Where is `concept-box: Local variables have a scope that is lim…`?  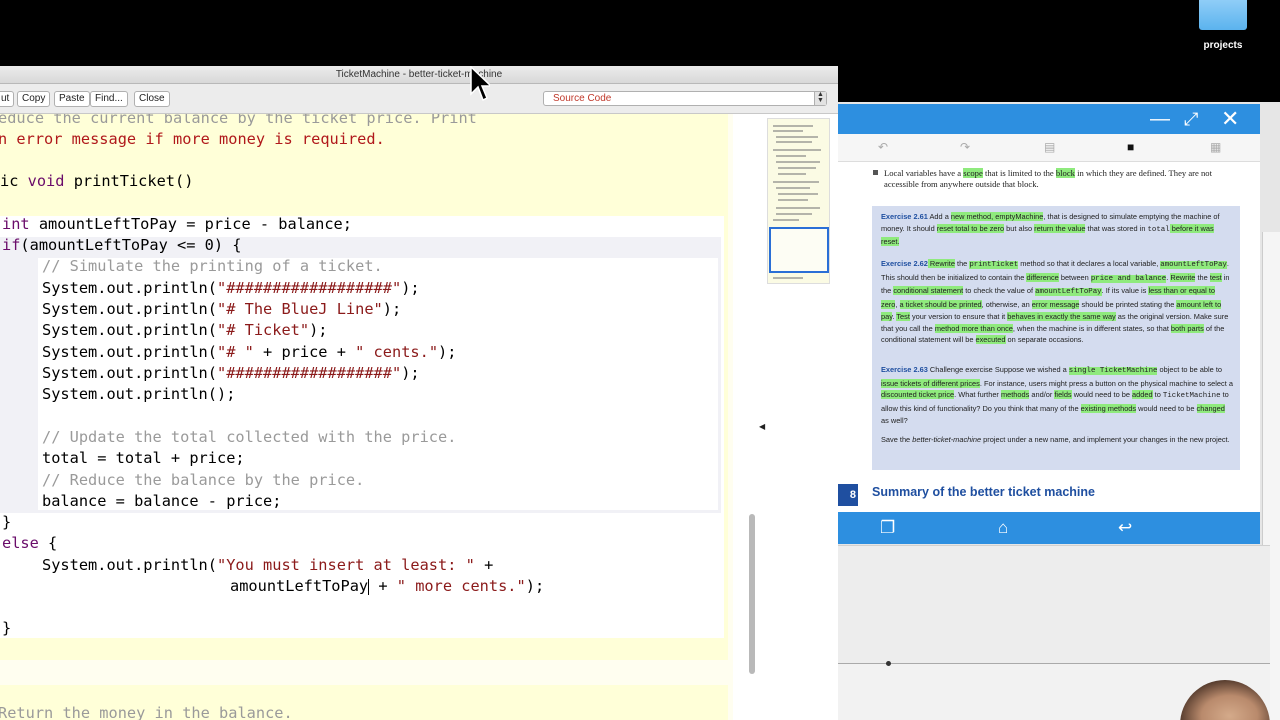 concept-box: Local variables have a scope that is lim… is located at coordinates (1048, 178).